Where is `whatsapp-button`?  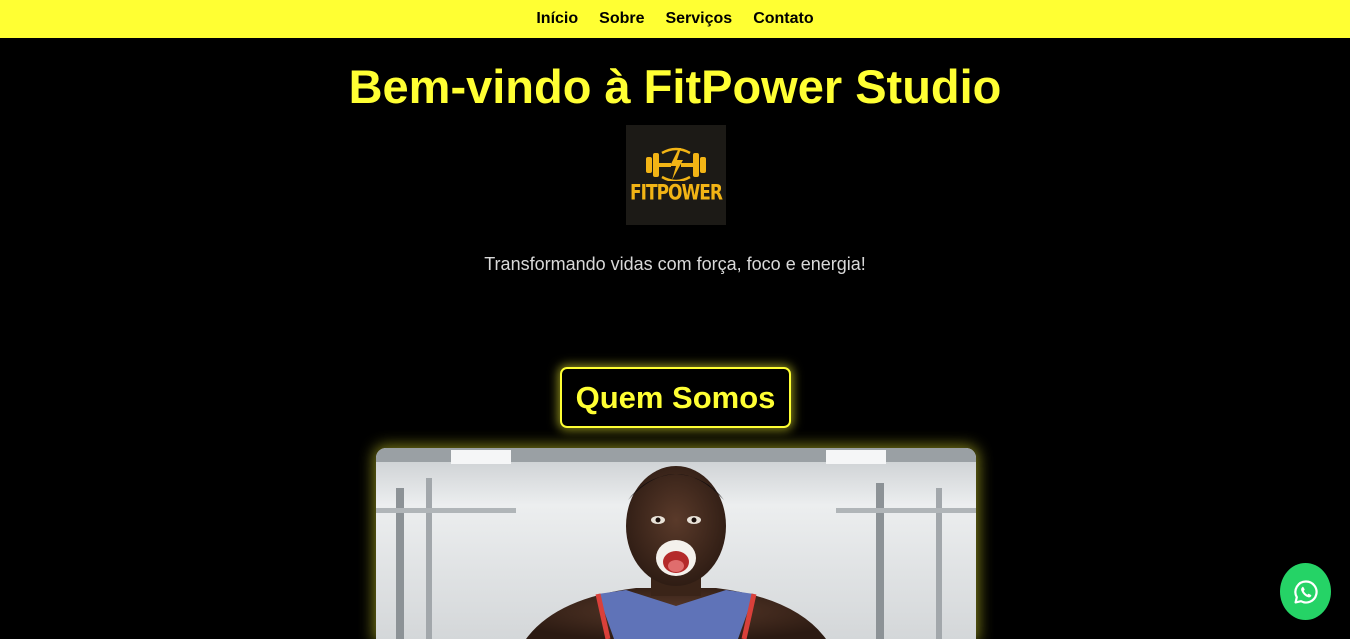 whatsapp-button is located at coordinates (1305, 591).